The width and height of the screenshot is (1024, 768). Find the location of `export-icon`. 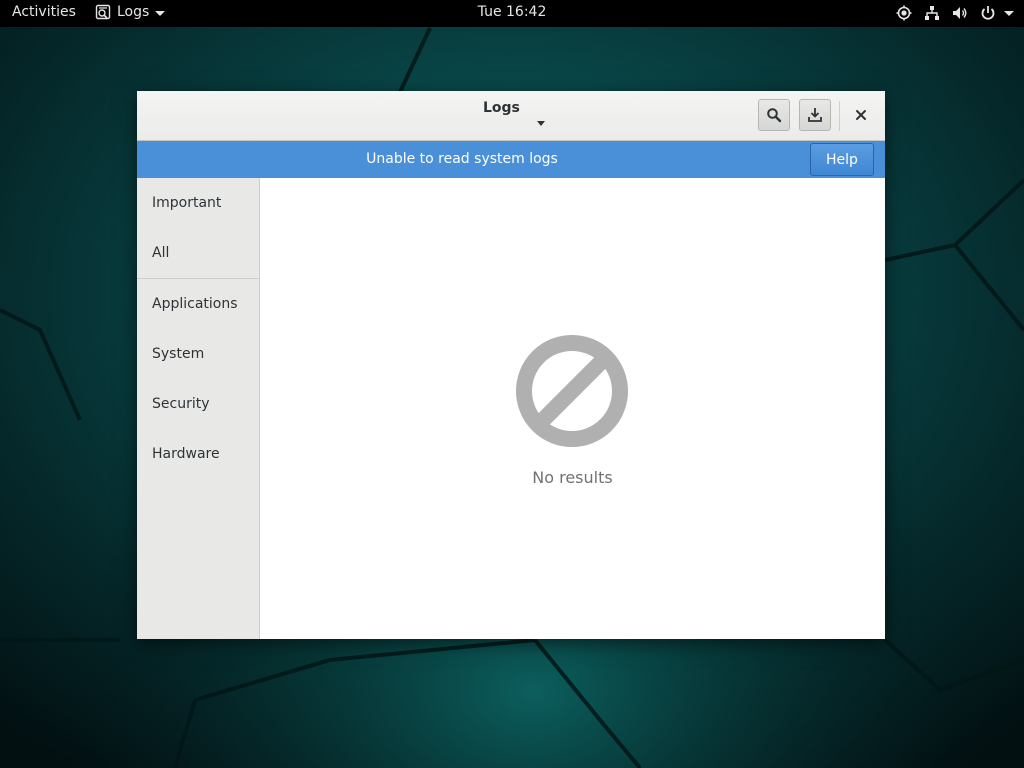

export-icon is located at coordinates (815, 115).